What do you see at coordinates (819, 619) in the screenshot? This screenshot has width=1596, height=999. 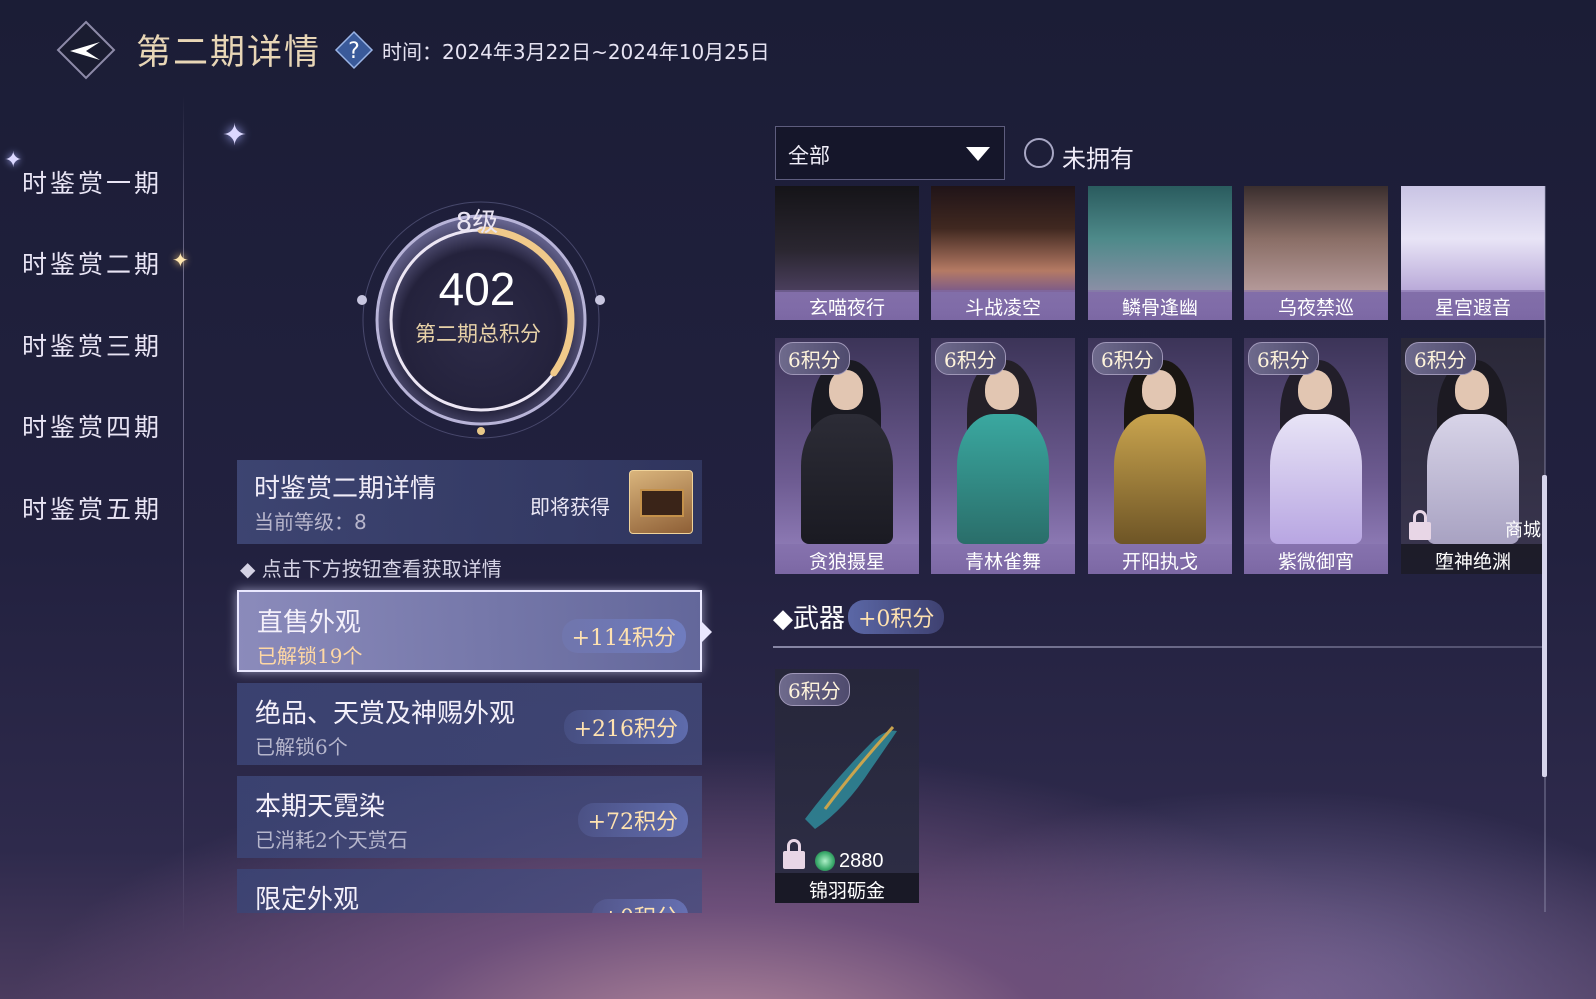 I see `weapon-section-title: 武器` at bounding box center [819, 619].